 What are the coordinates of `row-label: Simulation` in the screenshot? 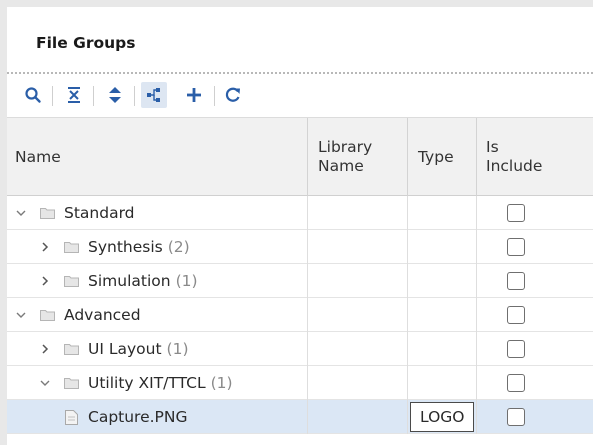 It's located at (129, 281).